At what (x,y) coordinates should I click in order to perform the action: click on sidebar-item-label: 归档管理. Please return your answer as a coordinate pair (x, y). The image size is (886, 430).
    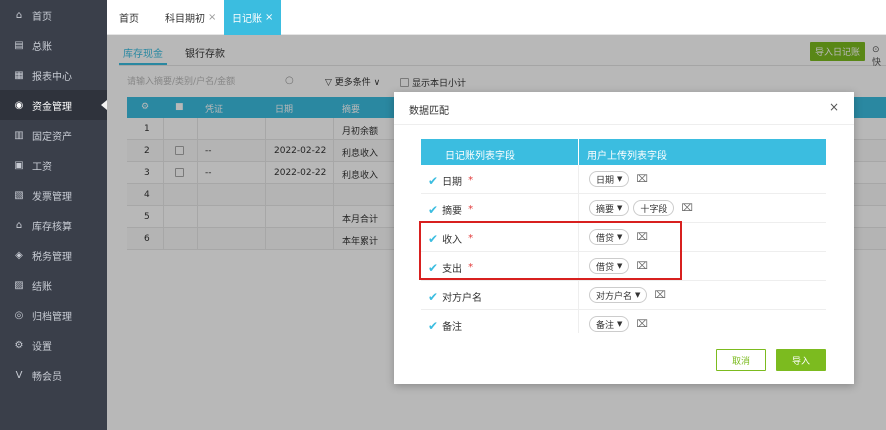
    Looking at the image, I should click on (52, 317).